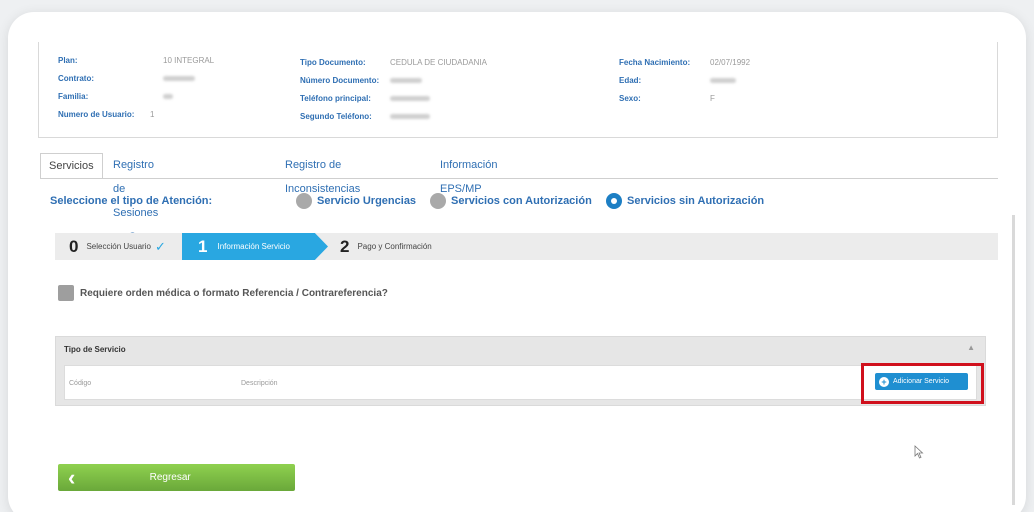  I want to click on step-0: 0 Selección Usuario ✓, so click(117, 246).